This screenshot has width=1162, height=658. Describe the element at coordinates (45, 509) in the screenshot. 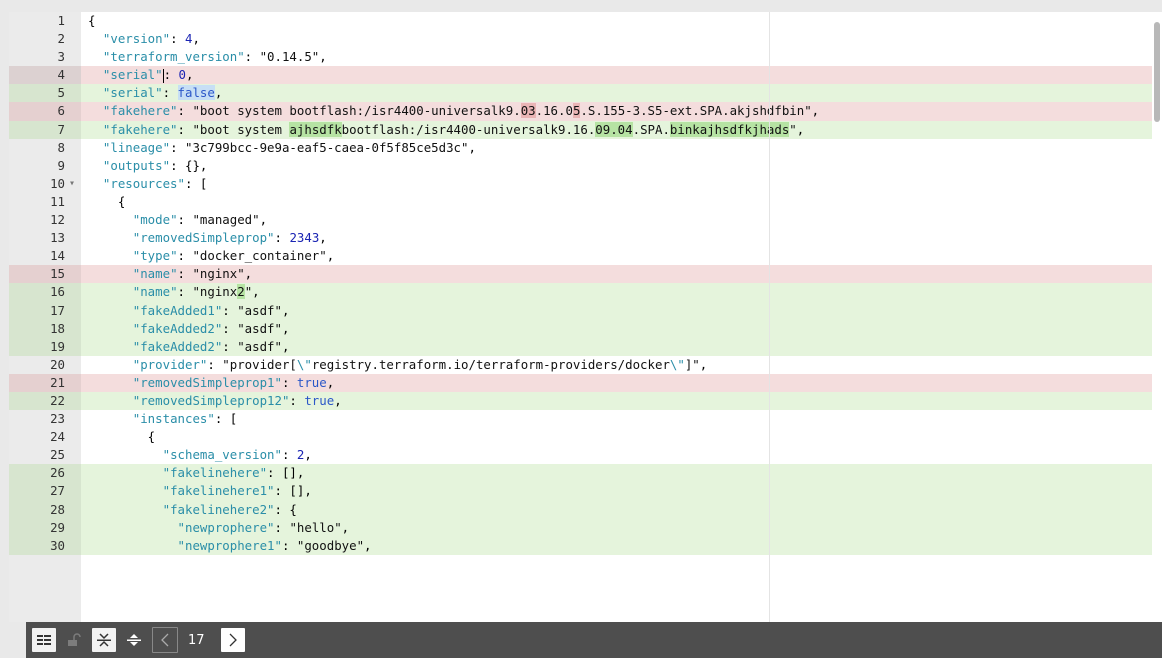

I see `line-number: 28` at that location.